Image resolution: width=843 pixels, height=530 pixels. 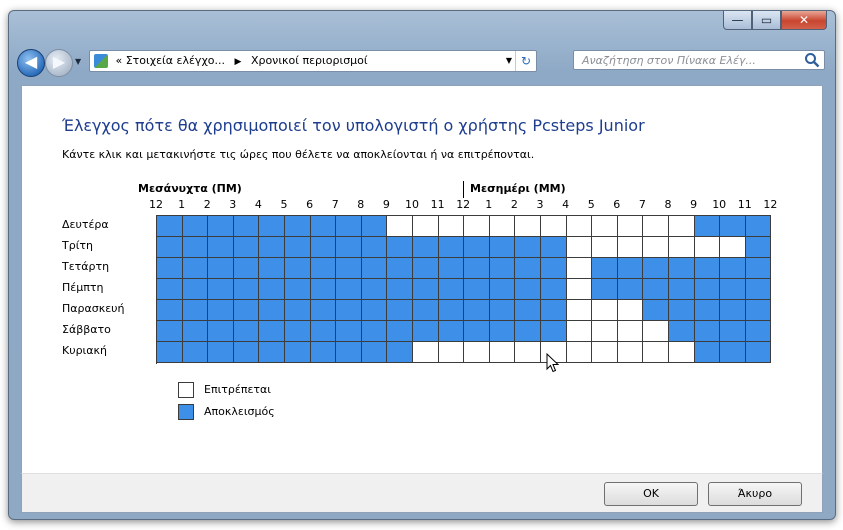 I want to click on address-dropdown-icon: ▼, so click(x=509, y=61).